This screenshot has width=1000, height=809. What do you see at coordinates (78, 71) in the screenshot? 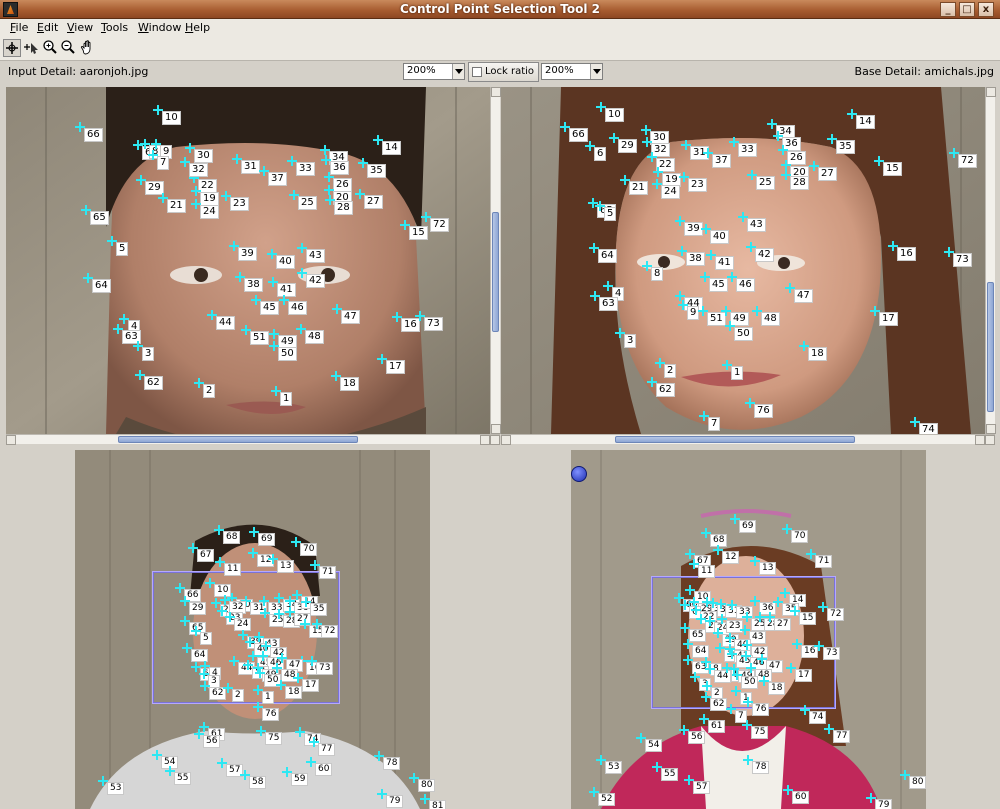
I see `input-detail-label: Input Detail: aaronjoh.jpg` at bounding box center [78, 71].